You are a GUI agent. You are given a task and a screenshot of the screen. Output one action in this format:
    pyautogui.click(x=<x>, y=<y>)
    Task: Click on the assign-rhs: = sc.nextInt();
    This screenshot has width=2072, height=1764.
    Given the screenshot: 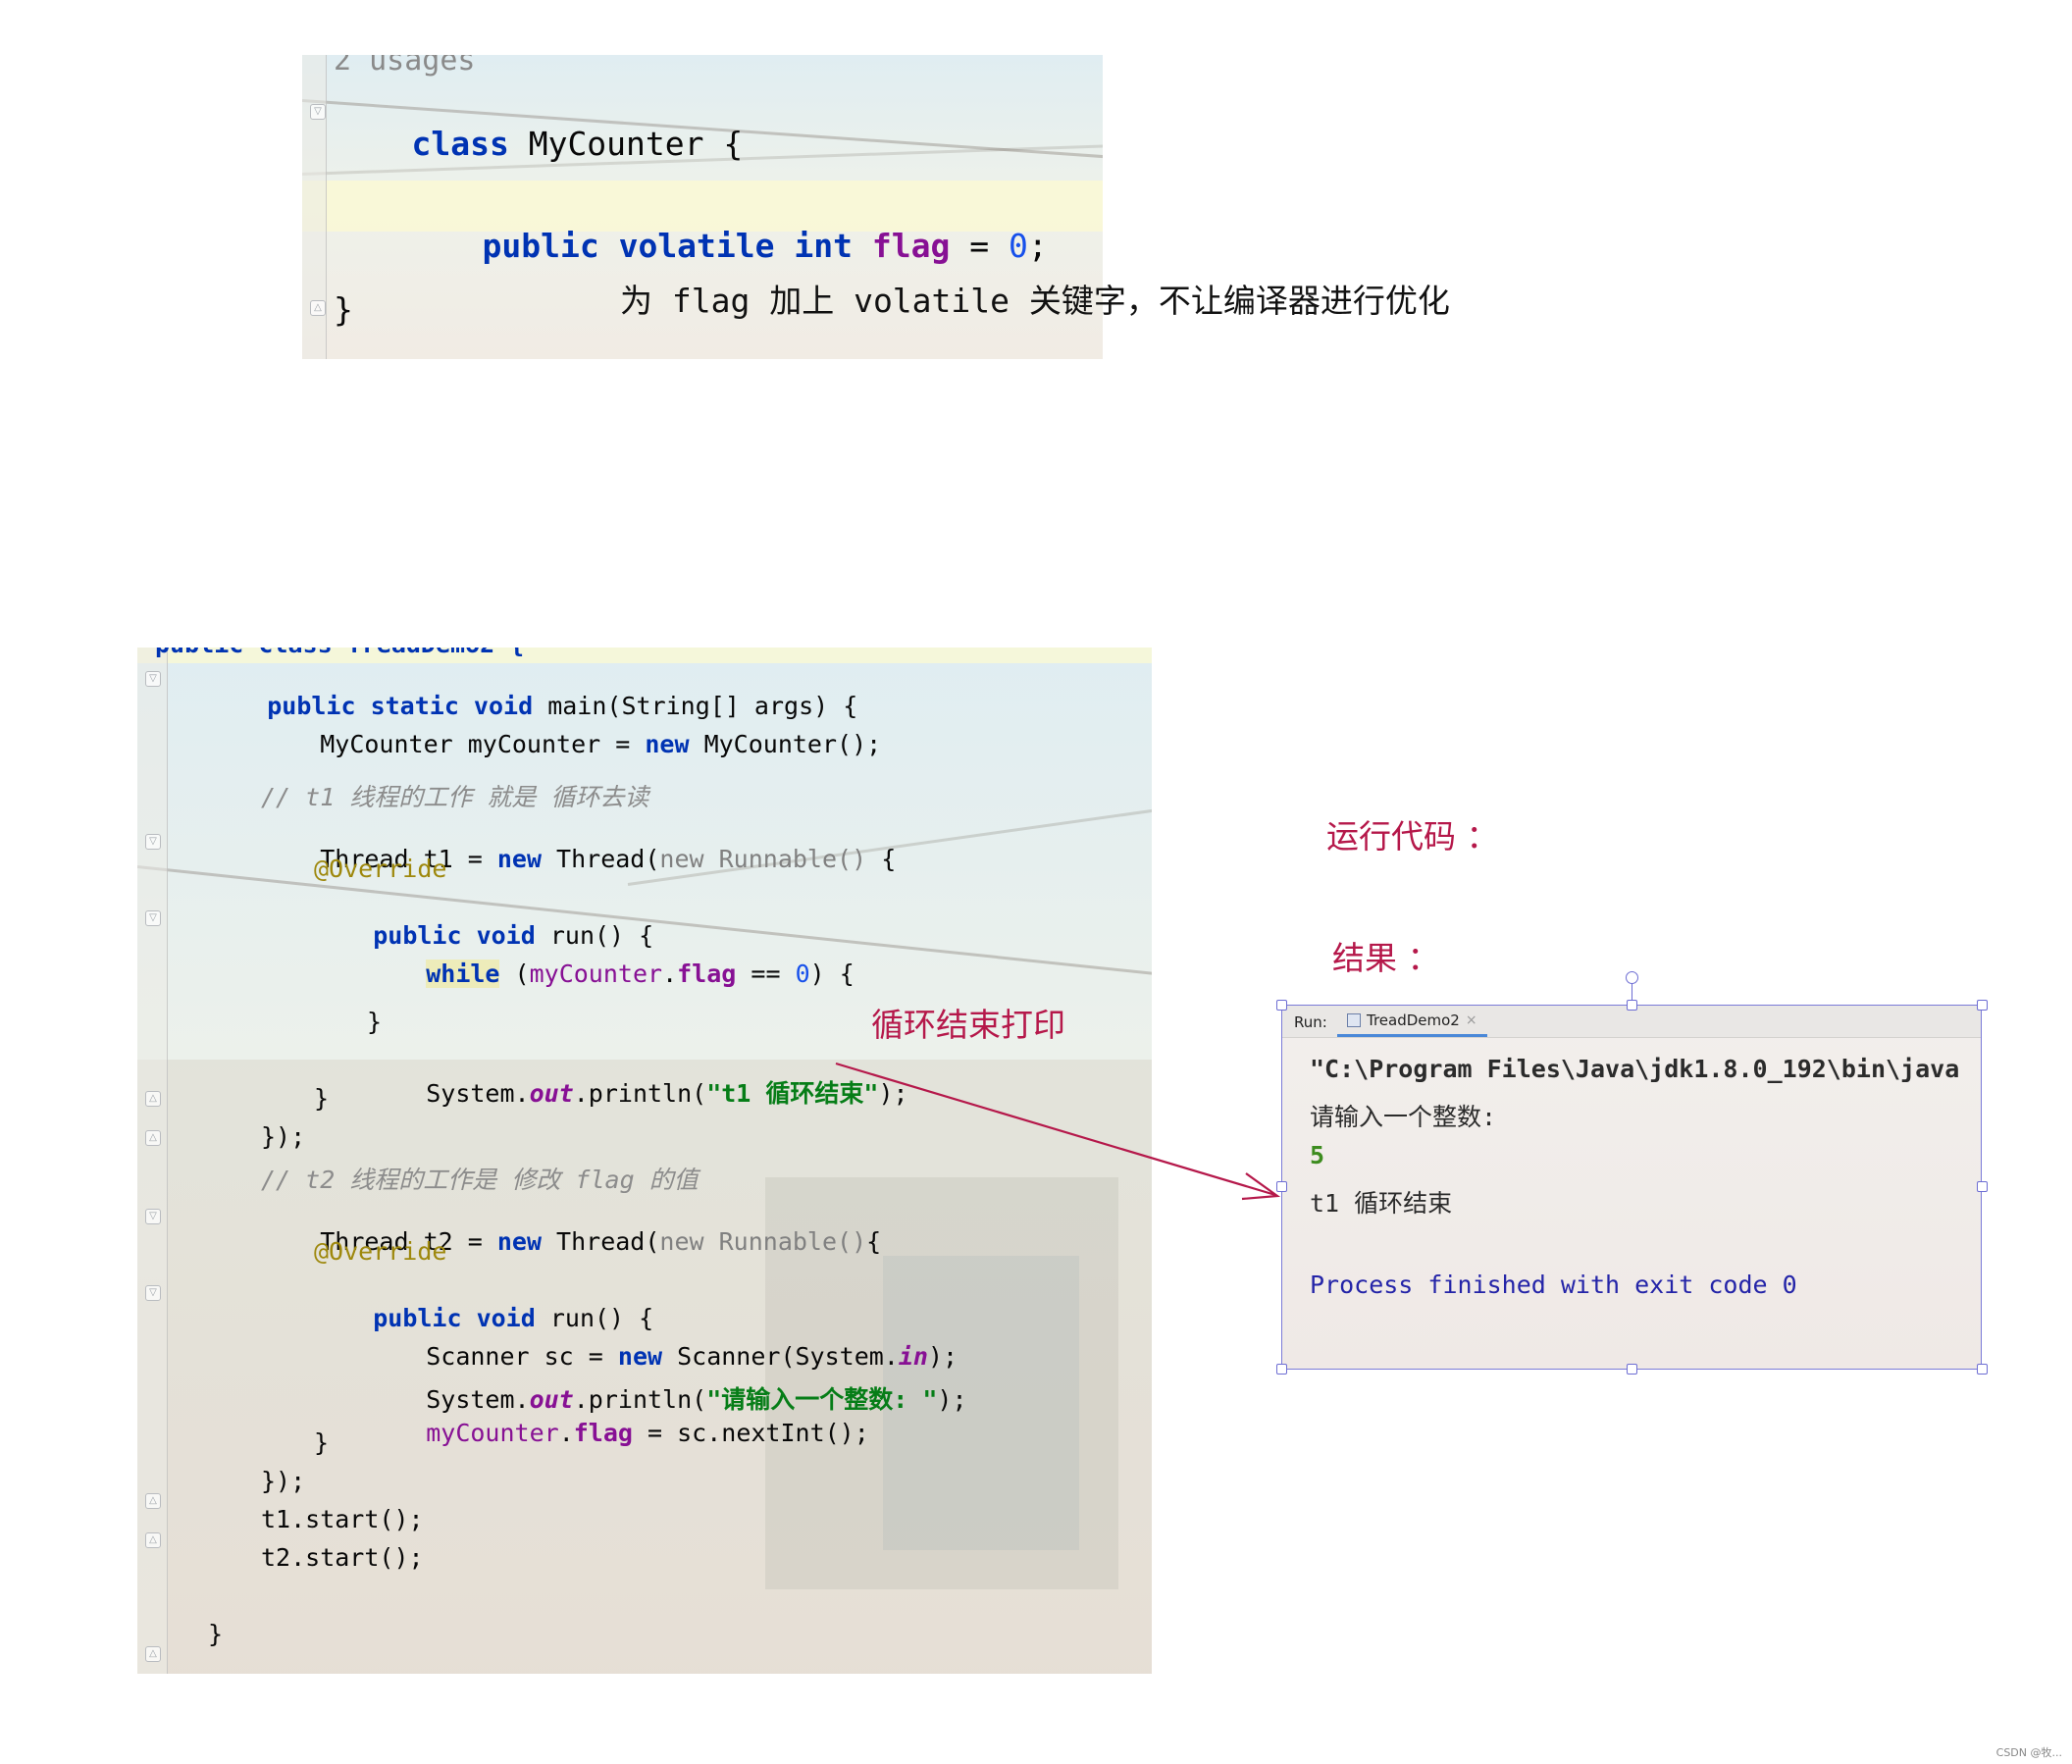 What is the action you would take?
    pyautogui.click(x=750, y=1433)
    